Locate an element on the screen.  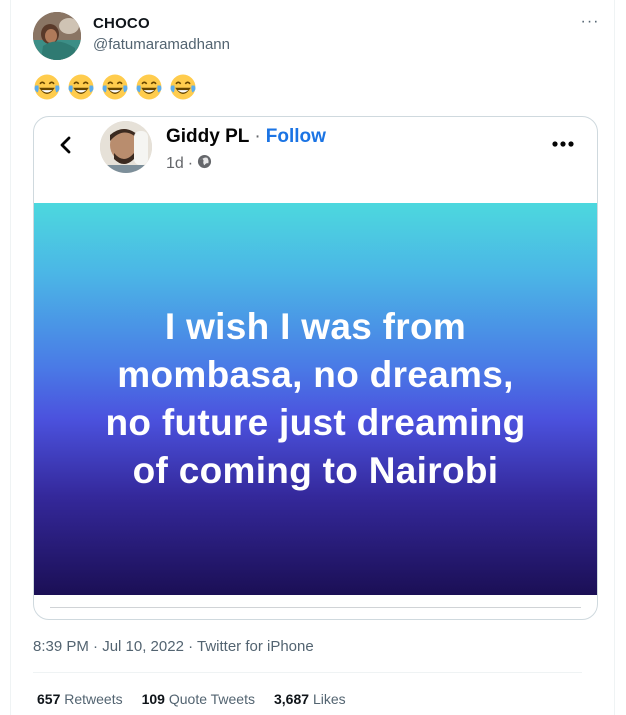
author-name: CHOCO is located at coordinates (121, 23).